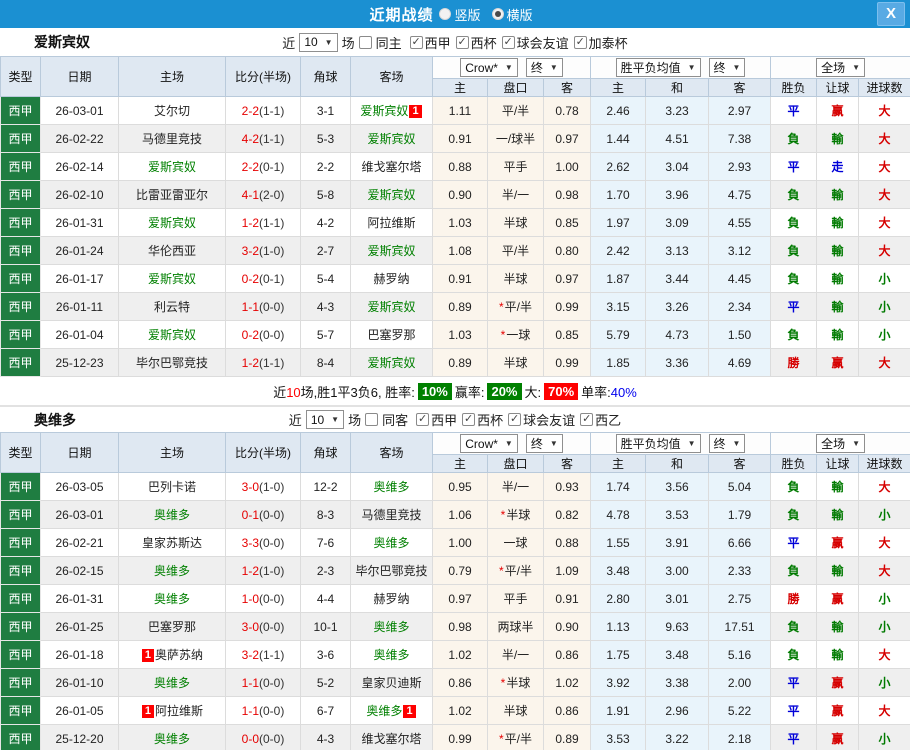 This screenshot has width=910, height=750. Describe the element at coordinates (838, 110) in the screenshot. I see `handicap-result-cell: 赢` at that location.